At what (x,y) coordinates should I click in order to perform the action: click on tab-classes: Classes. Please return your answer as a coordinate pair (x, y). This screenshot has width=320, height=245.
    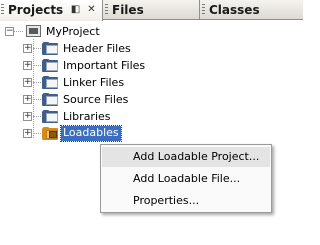
    Looking at the image, I should click on (252, 10).